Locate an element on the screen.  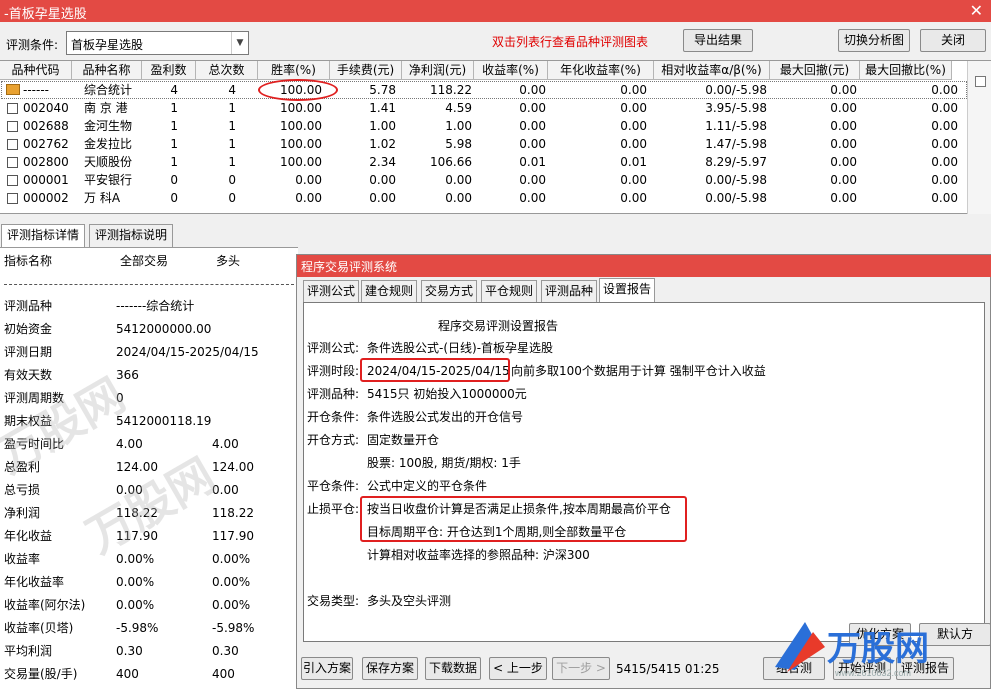
column-header: 盈利数 is located at coordinates (169, 70).